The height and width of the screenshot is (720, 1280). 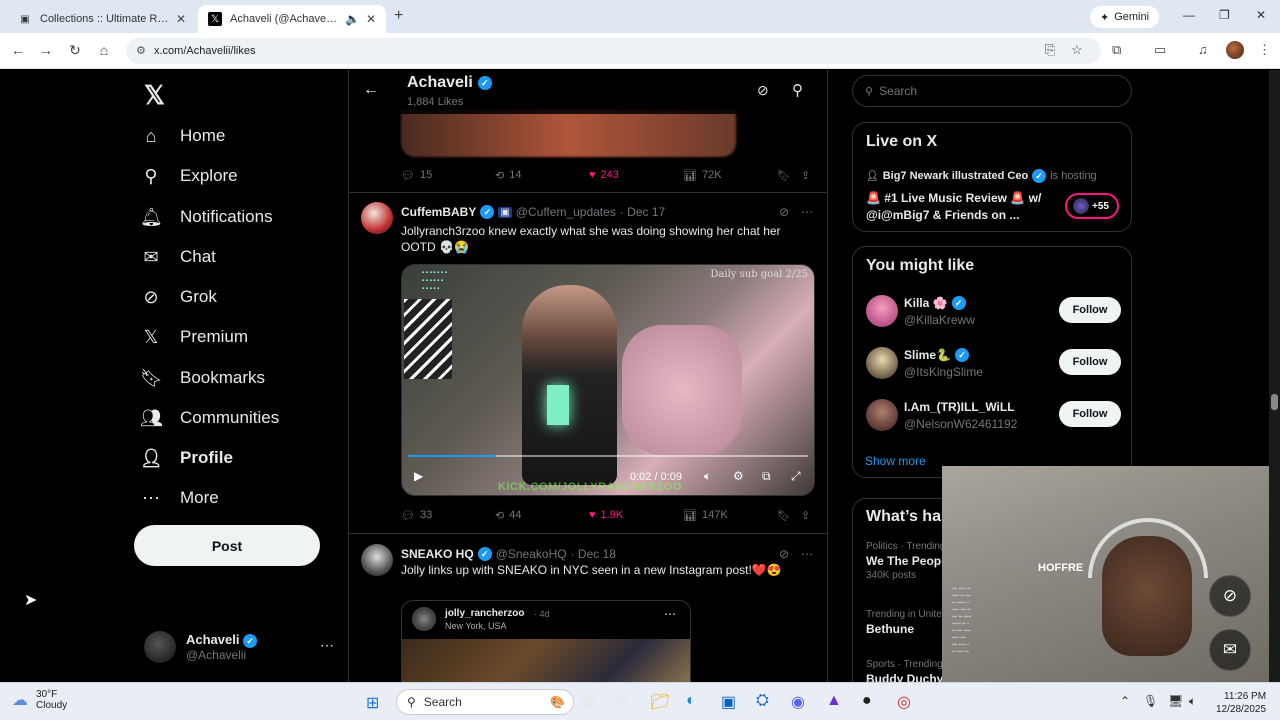 What do you see at coordinates (568, 133) in the screenshot?
I see `previous-tweet-media` at bounding box center [568, 133].